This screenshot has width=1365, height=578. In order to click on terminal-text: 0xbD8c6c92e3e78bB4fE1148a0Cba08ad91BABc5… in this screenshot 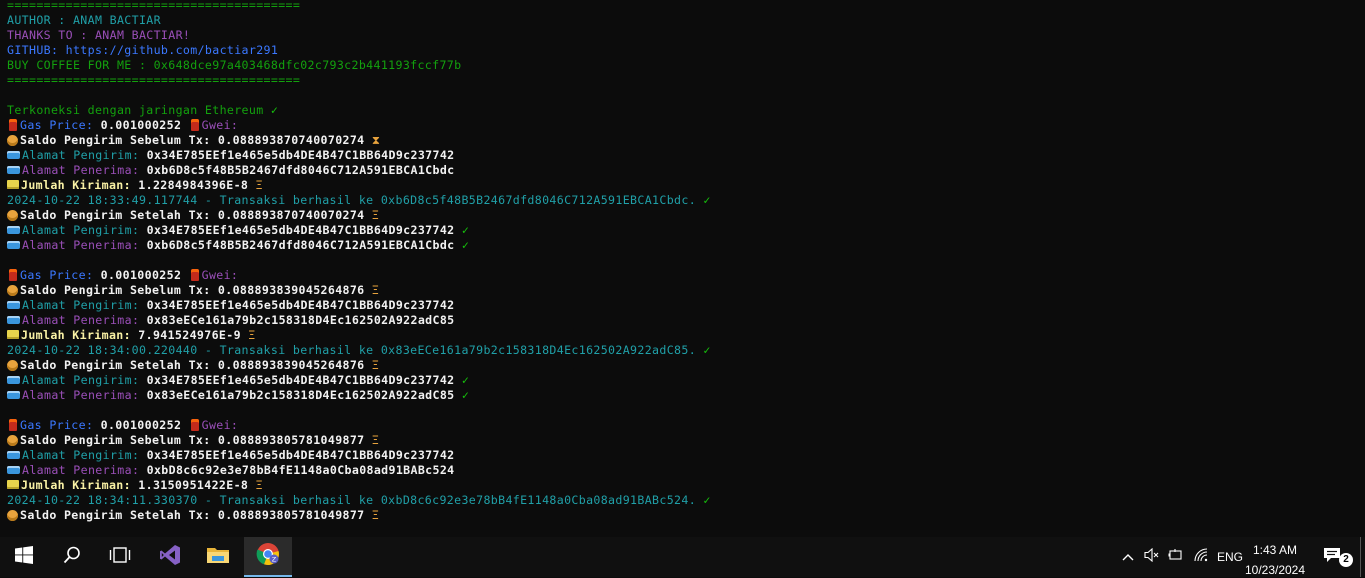, I will do `click(300, 470)`.